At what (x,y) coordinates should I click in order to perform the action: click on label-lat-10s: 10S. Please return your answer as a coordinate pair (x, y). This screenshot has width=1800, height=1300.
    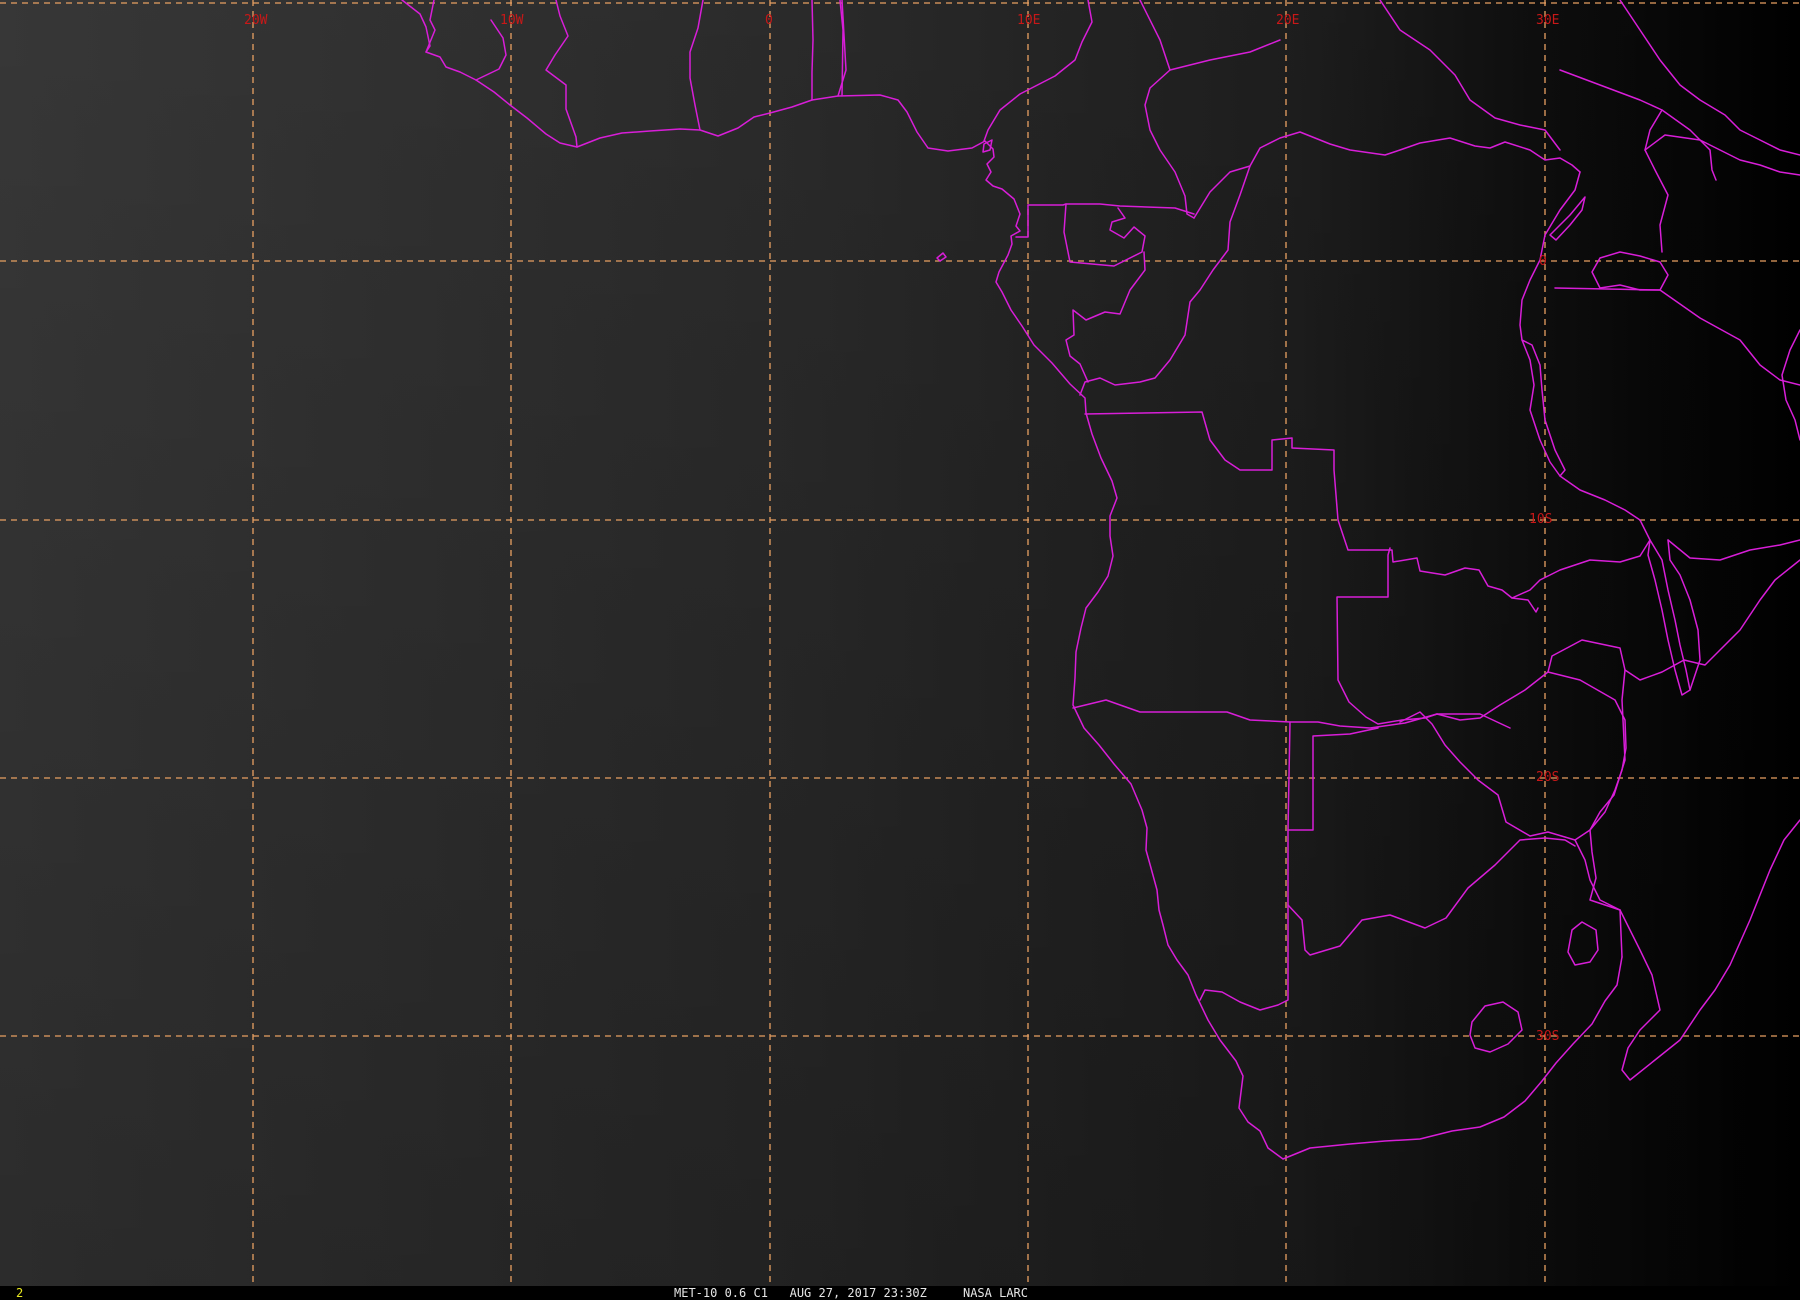
    Looking at the image, I should click on (1540, 519).